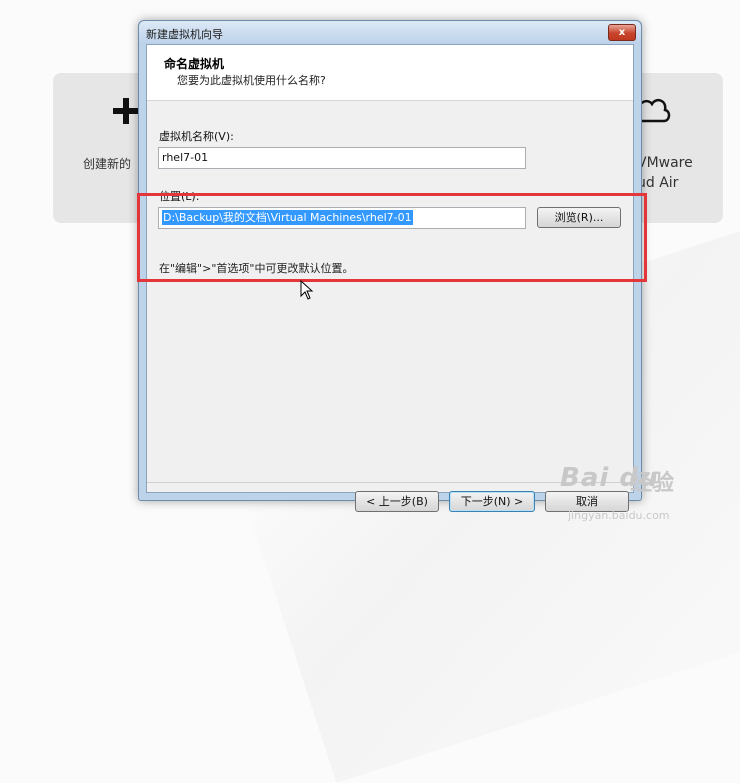  I want to click on vm-name-input: rhel7-01, so click(342, 158).